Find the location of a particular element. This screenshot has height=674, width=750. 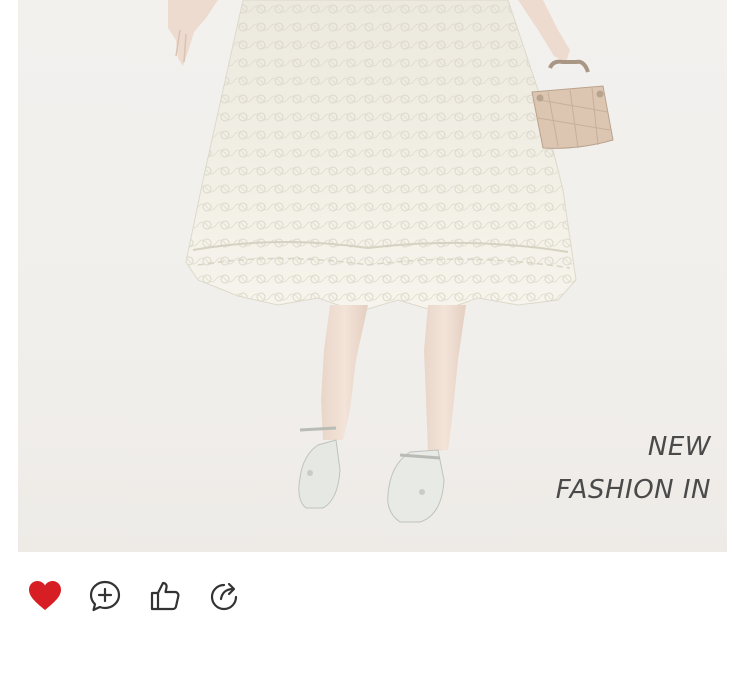

thumbs-up-icon is located at coordinates (165, 596).